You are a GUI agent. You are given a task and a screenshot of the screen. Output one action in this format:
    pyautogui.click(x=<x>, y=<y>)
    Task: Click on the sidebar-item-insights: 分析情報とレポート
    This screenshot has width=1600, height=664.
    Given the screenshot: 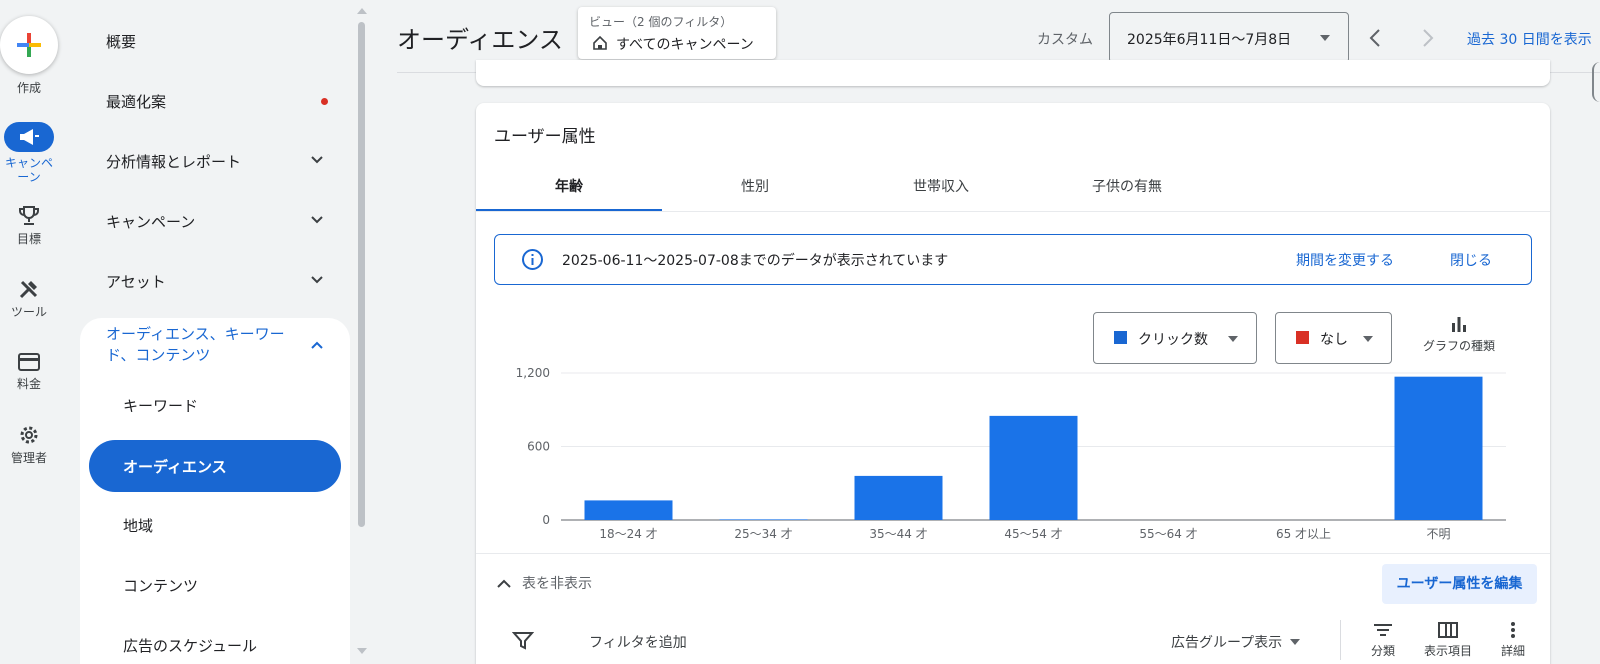 What is the action you would take?
    pyautogui.click(x=215, y=161)
    